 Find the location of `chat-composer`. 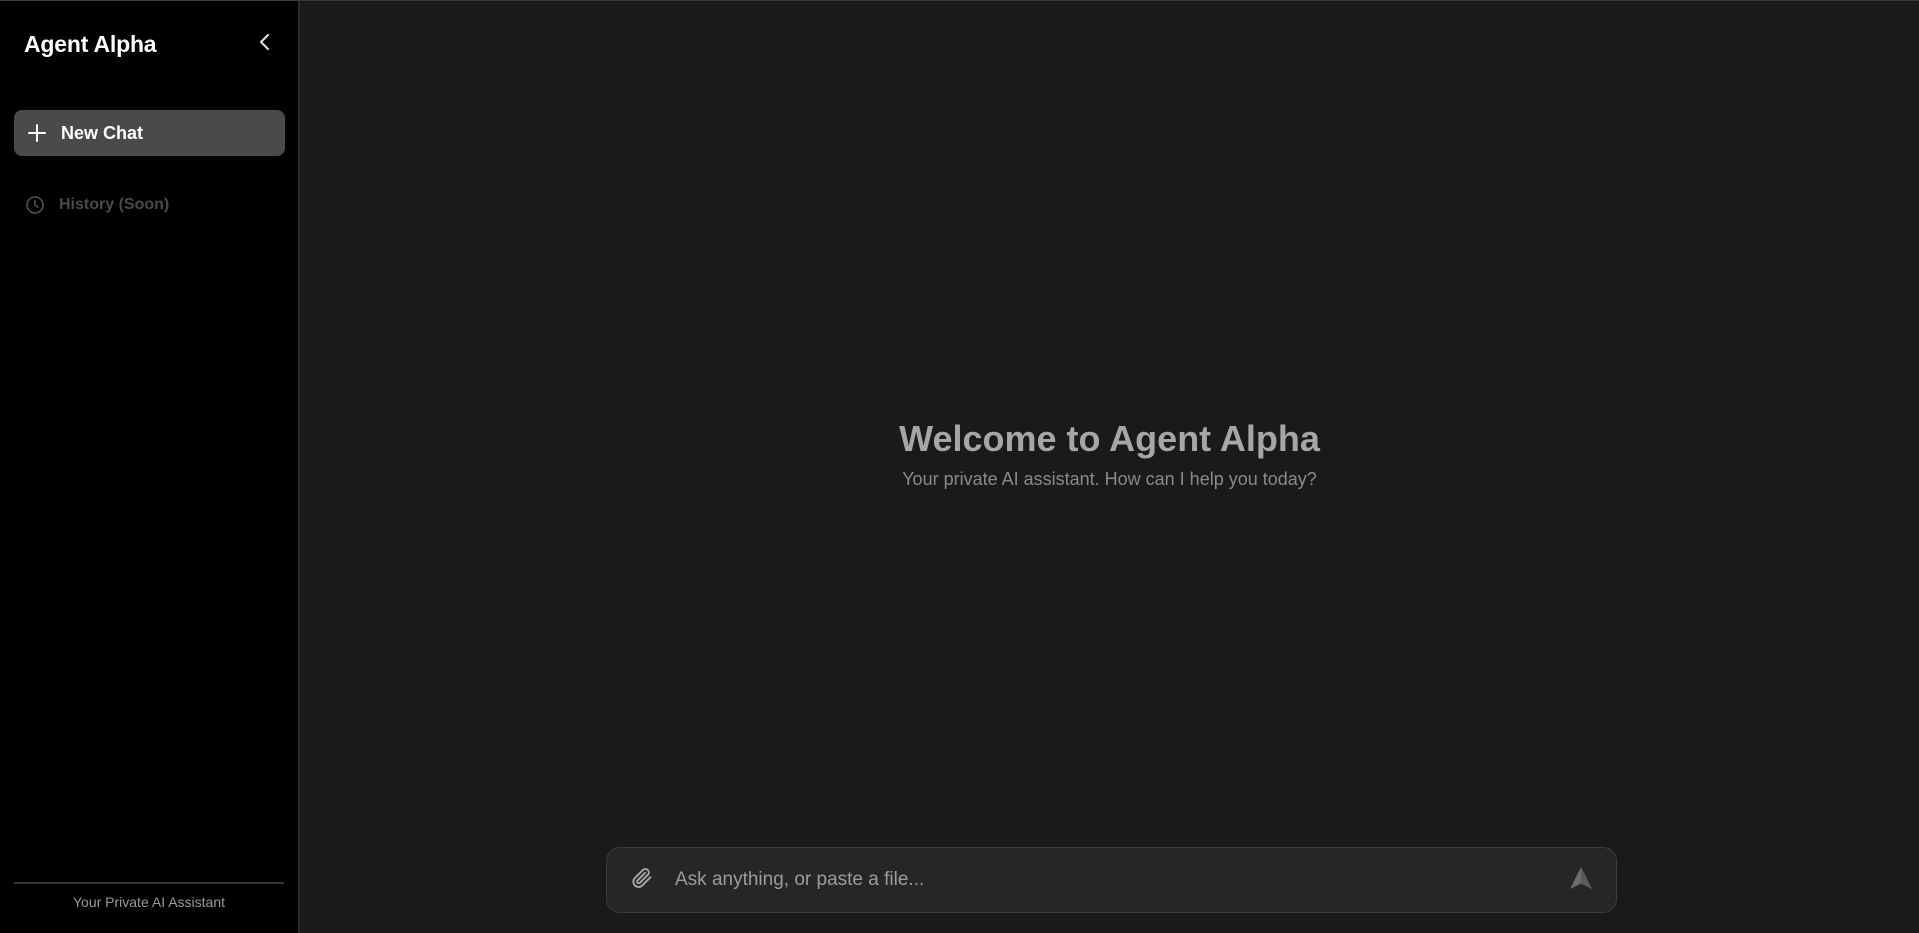

chat-composer is located at coordinates (1111, 880).